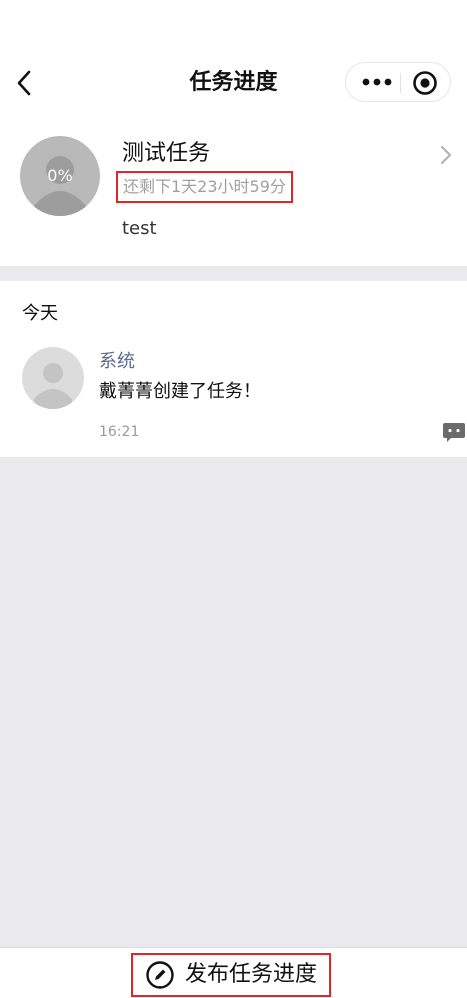  Describe the element at coordinates (454, 432) in the screenshot. I see `comment-icon` at that location.